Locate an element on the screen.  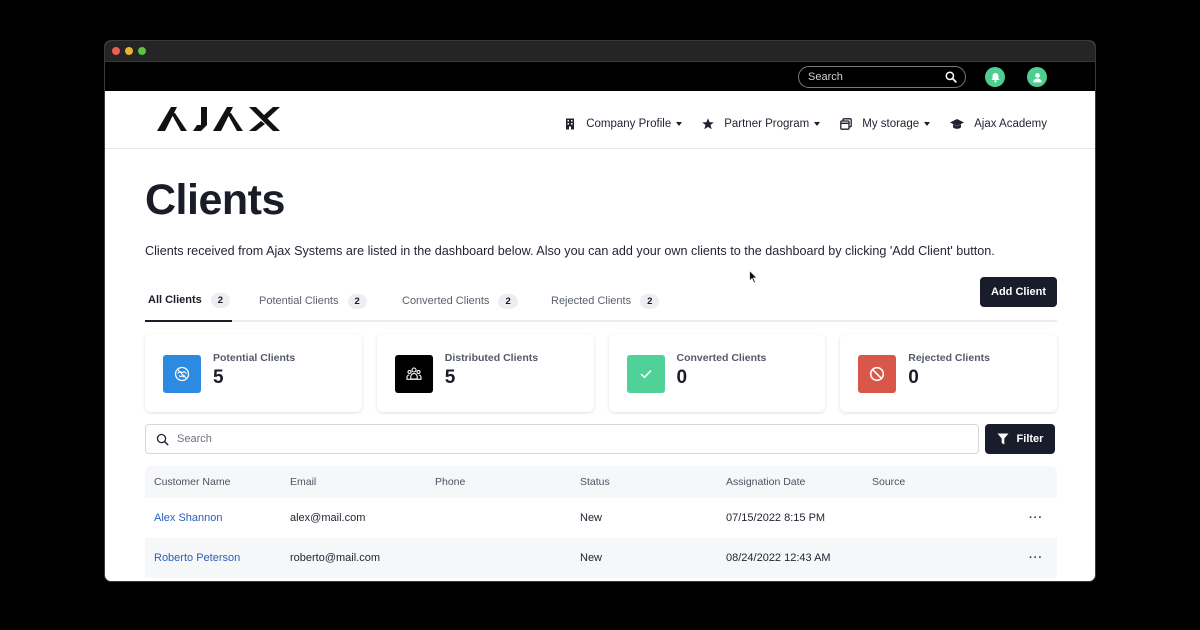
maximize-window-button is located at coordinates (142, 51).